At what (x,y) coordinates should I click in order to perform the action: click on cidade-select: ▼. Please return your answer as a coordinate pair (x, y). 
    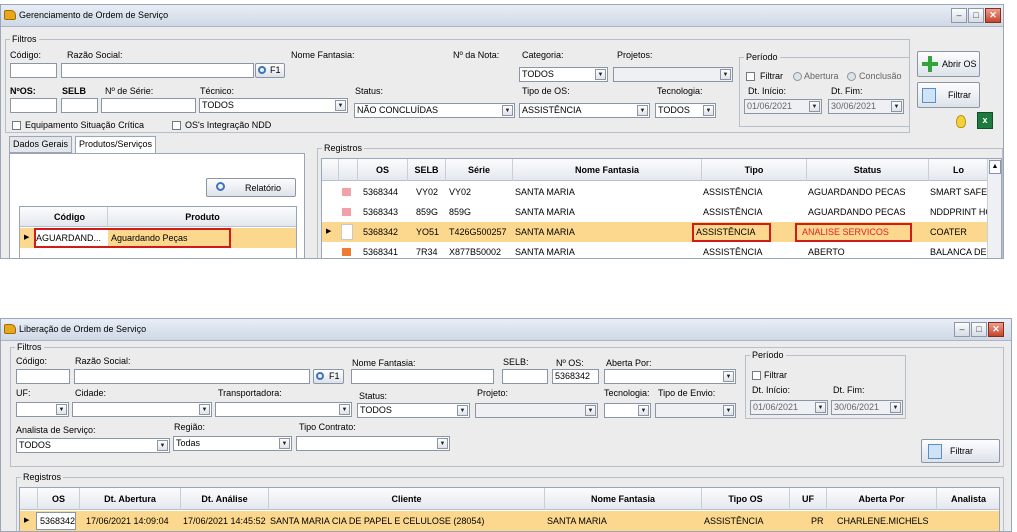
    Looking at the image, I should click on (142, 409).